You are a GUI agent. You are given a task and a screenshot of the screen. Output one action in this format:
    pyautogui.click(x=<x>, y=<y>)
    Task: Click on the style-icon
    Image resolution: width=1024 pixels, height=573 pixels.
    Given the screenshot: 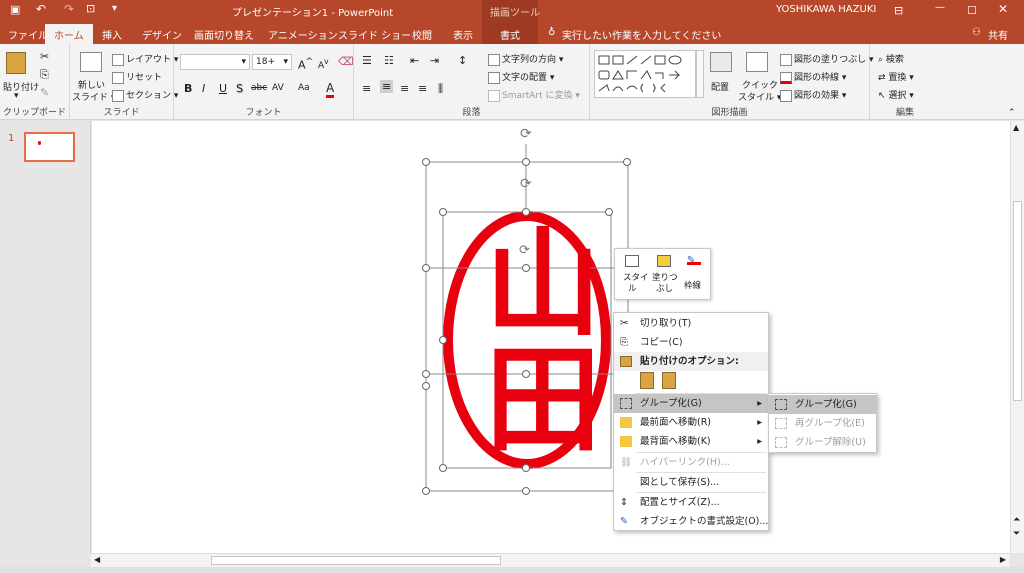 What is the action you would take?
    pyautogui.click(x=632, y=261)
    